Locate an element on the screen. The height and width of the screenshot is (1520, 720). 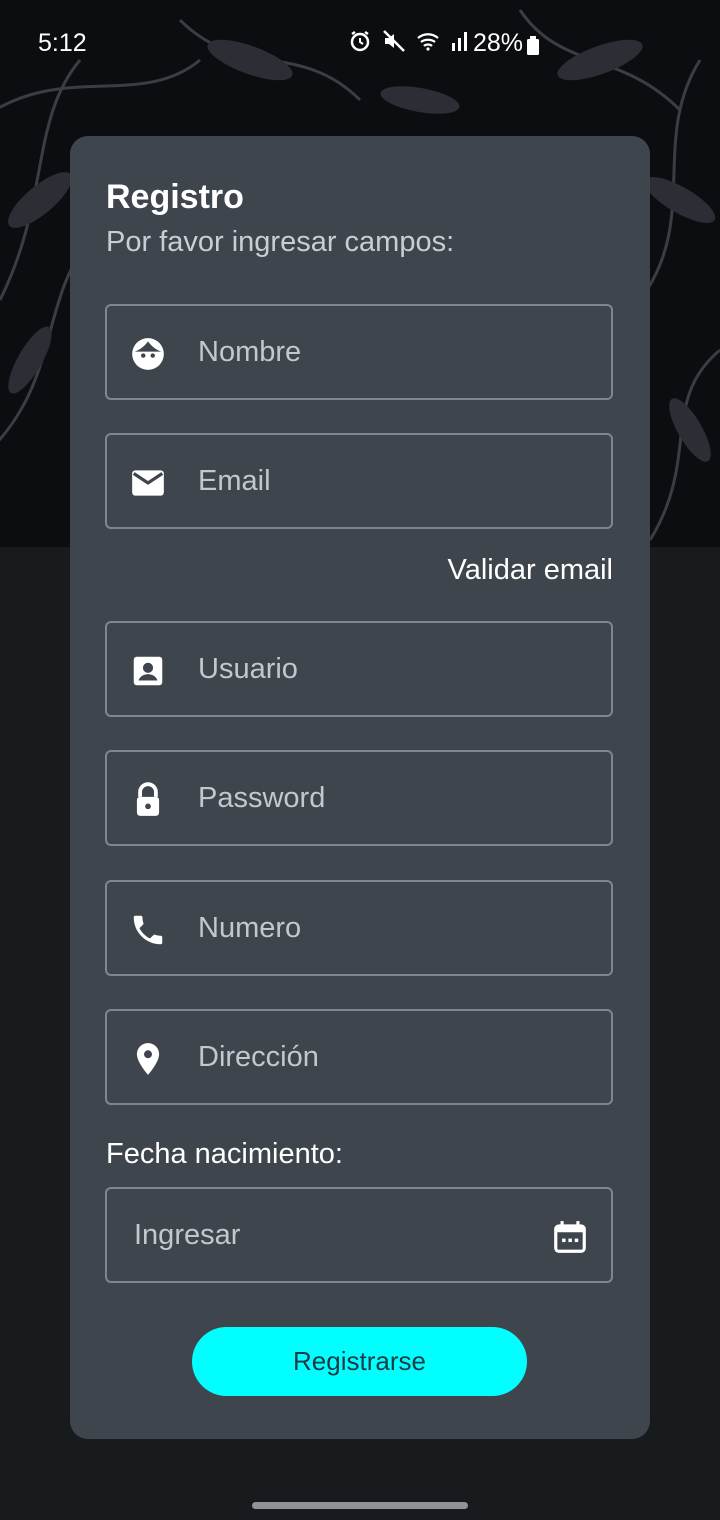
address-field-placeholder: Dirección is located at coordinates (258, 1057).